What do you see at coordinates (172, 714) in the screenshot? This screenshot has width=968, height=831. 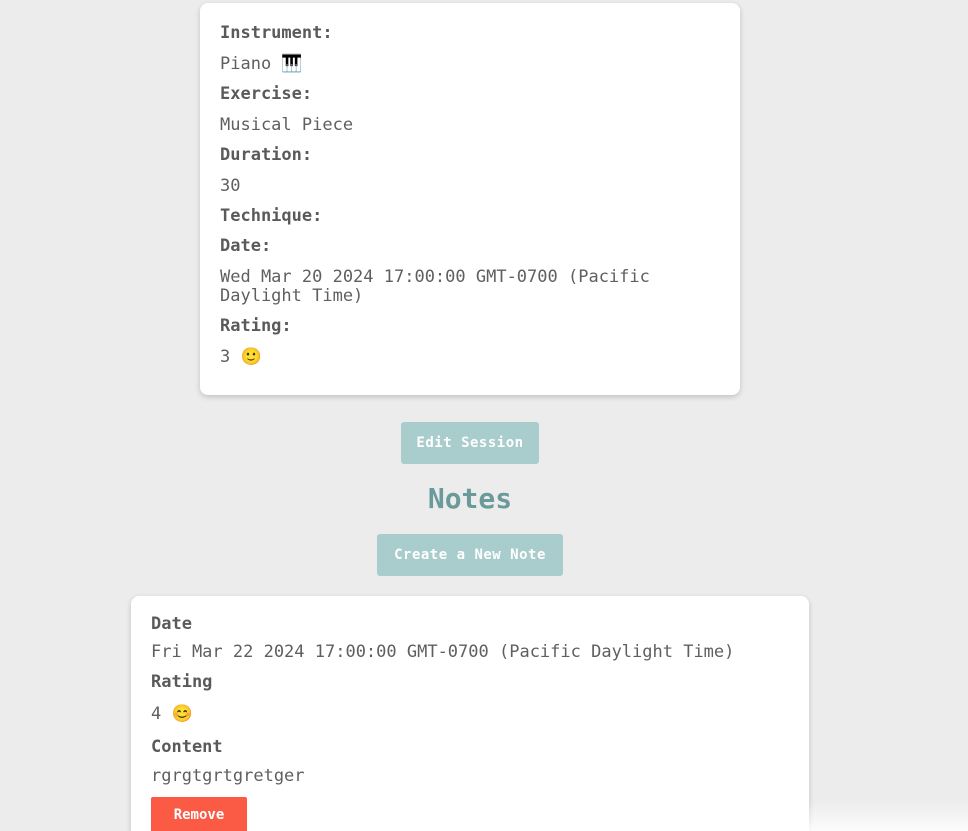 I see `note-rating-value: 4 😊` at bounding box center [172, 714].